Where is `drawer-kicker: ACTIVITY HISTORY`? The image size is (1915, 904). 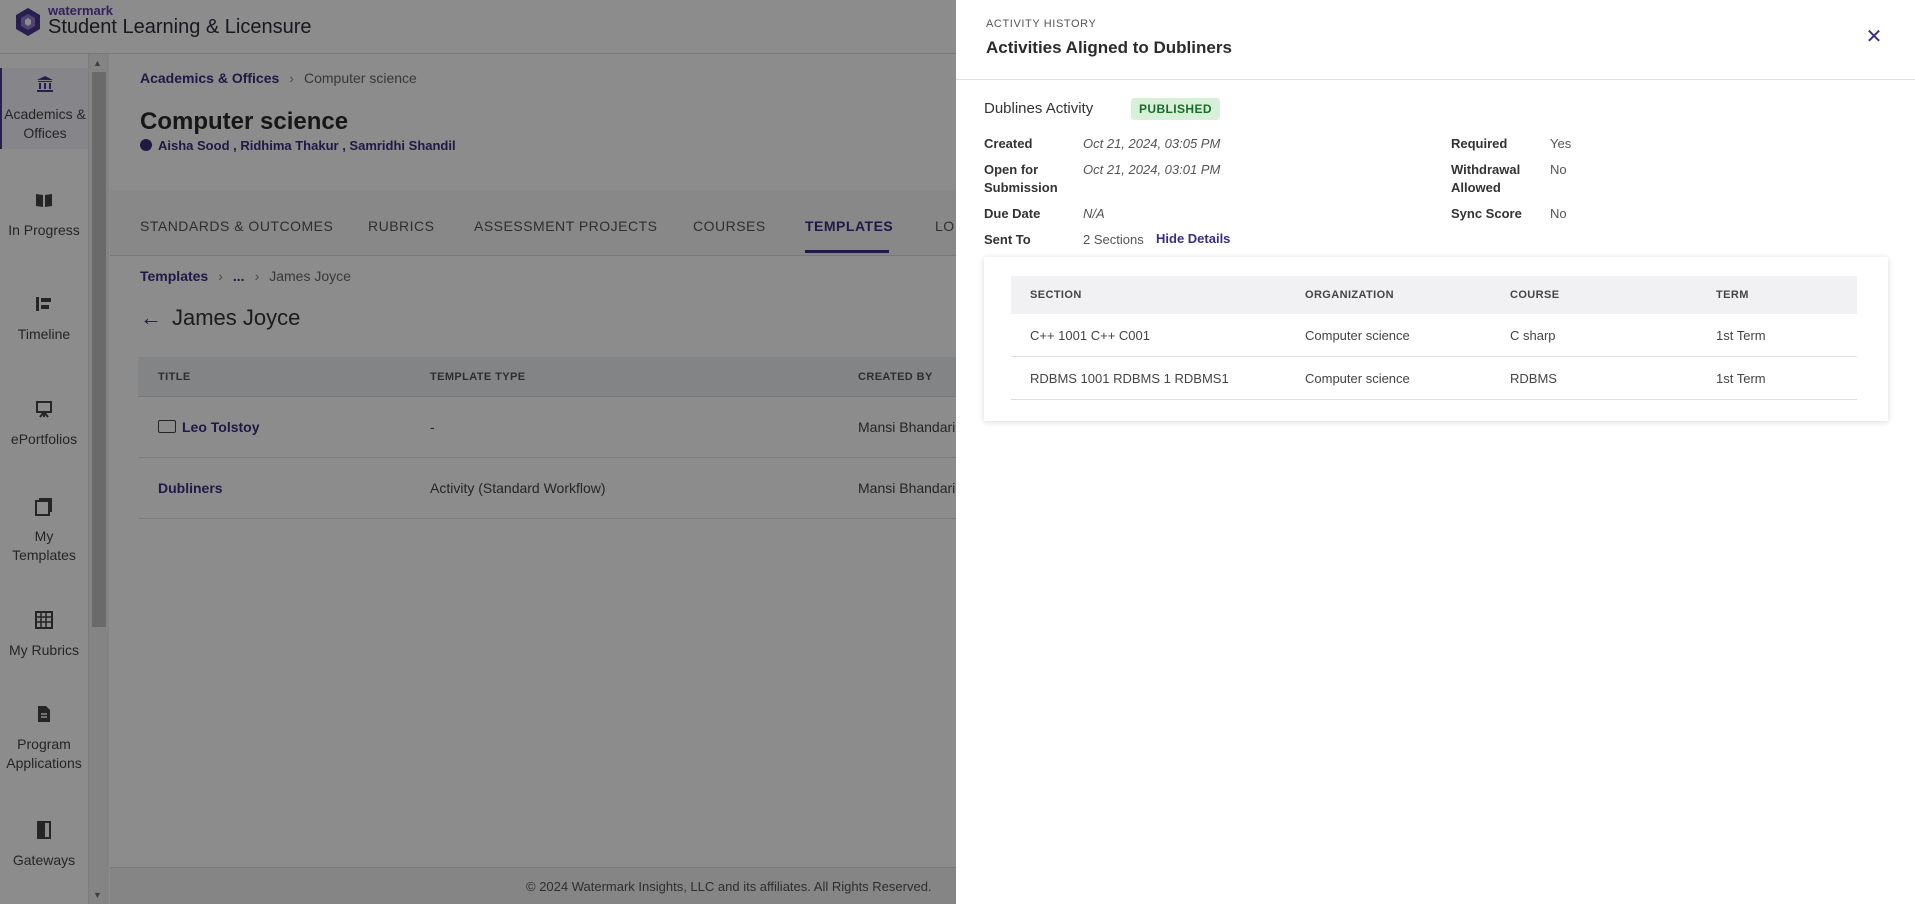 drawer-kicker: ACTIVITY HISTORY is located at coordinates (1041, 24).